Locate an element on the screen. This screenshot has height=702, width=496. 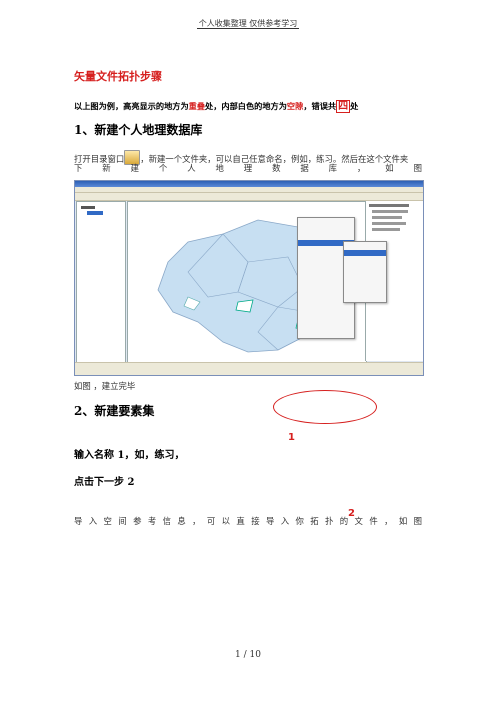
doc-title: 矢量文件拓扑步骤 is located at coordinates (118, 76).